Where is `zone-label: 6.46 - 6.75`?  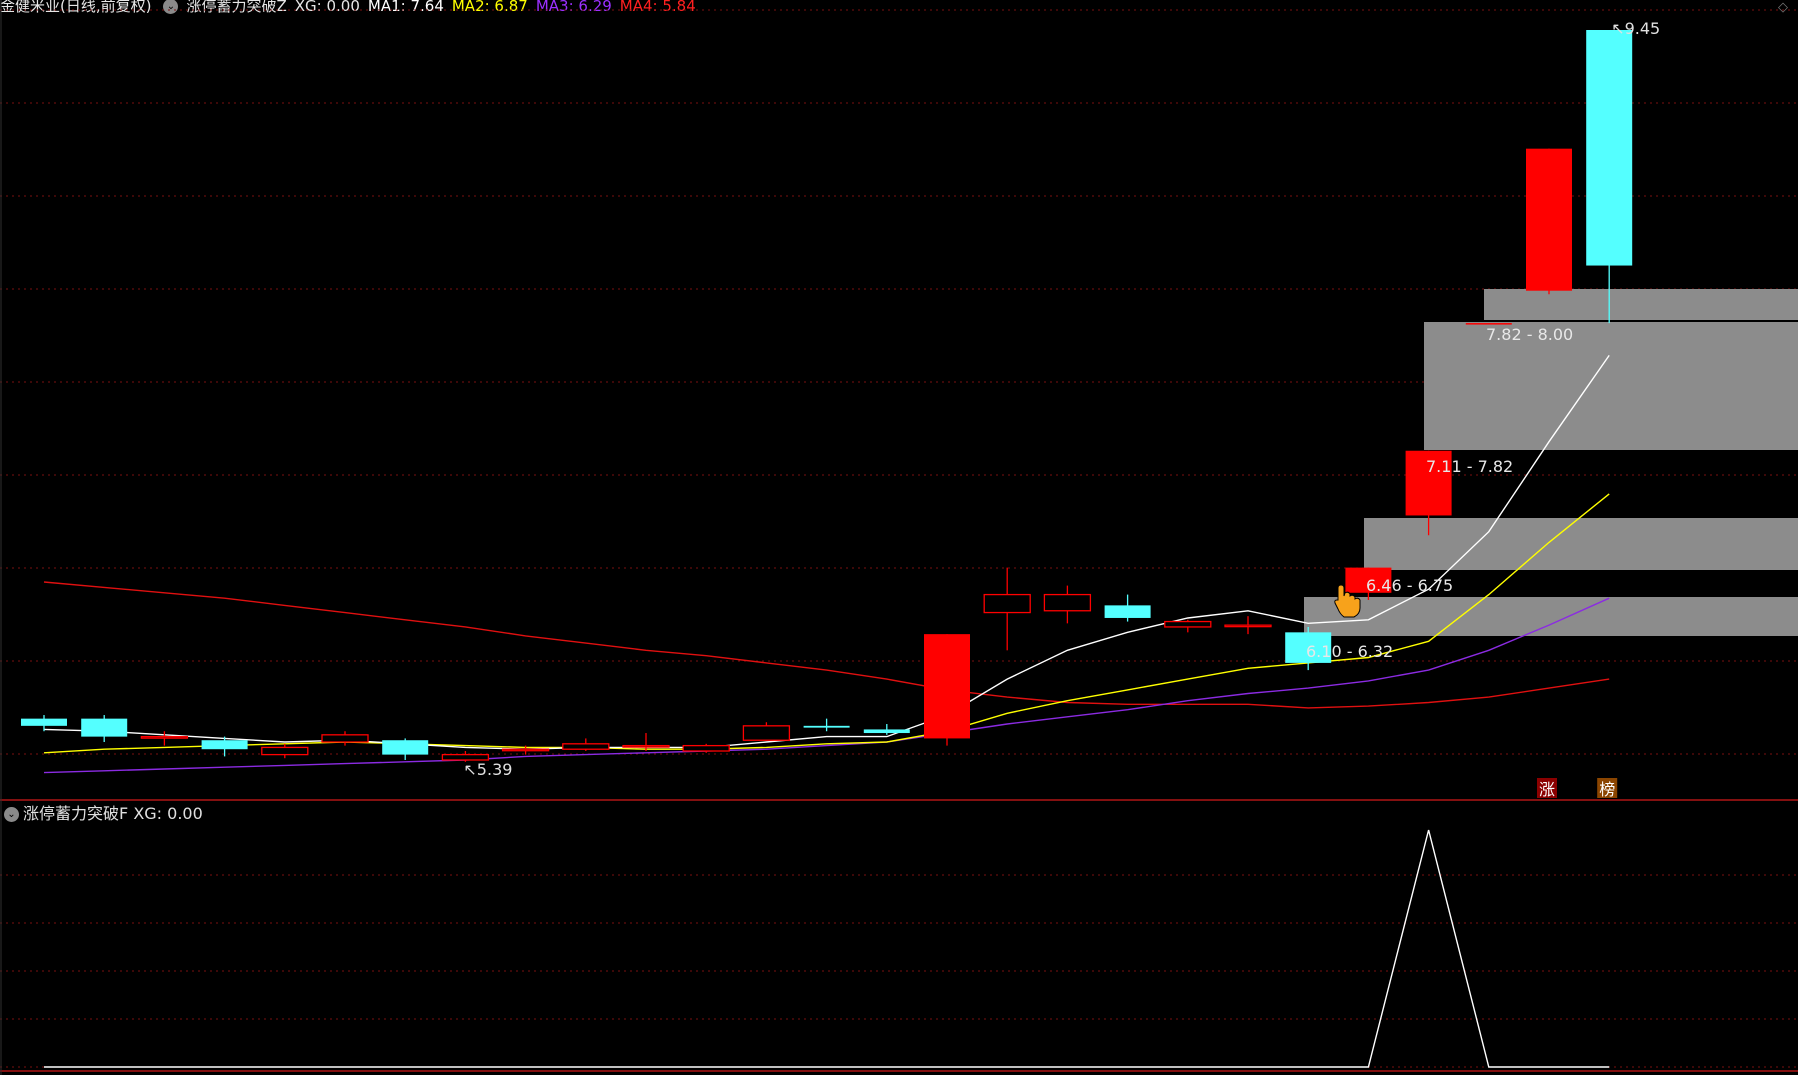 zone-label: 6.46 - 6.75 is located at coordinates (1409, 585).